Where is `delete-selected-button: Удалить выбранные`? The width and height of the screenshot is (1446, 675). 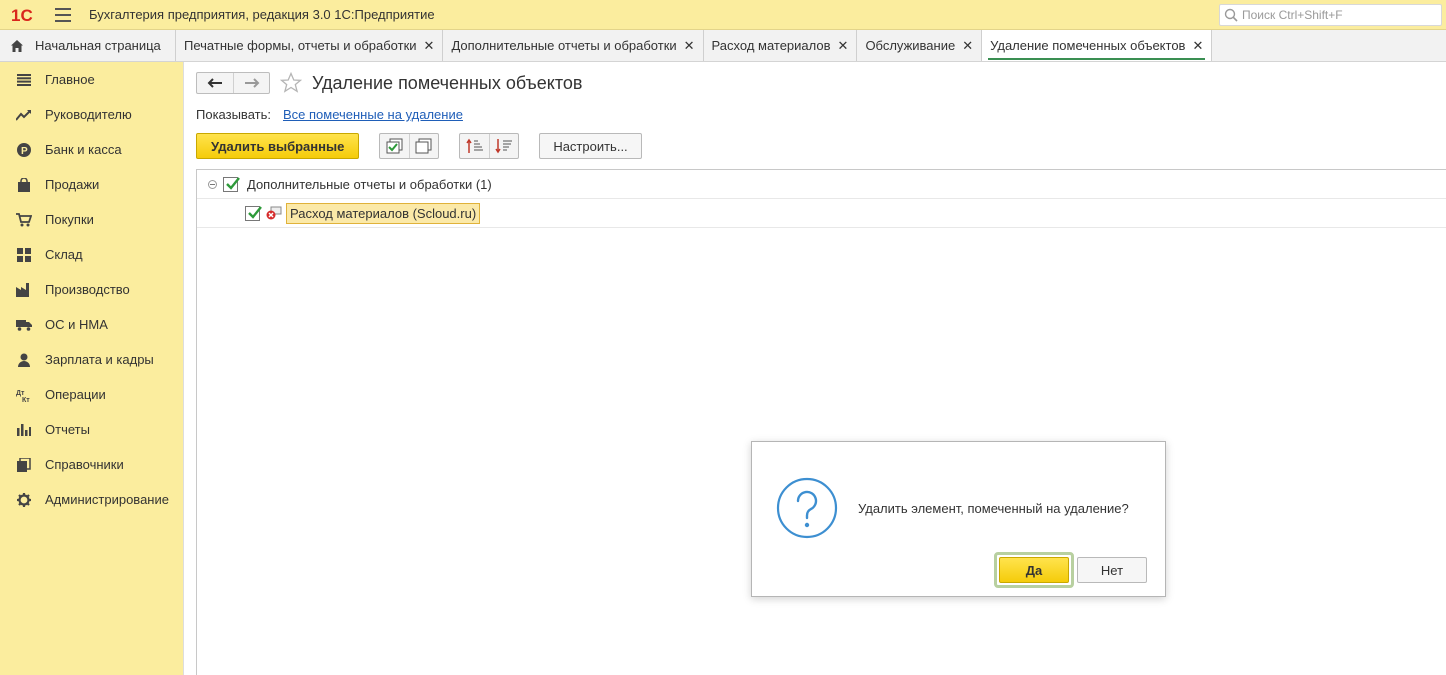 delete-selected-button: Удалить выбранные is located at coordinates (278, 146).